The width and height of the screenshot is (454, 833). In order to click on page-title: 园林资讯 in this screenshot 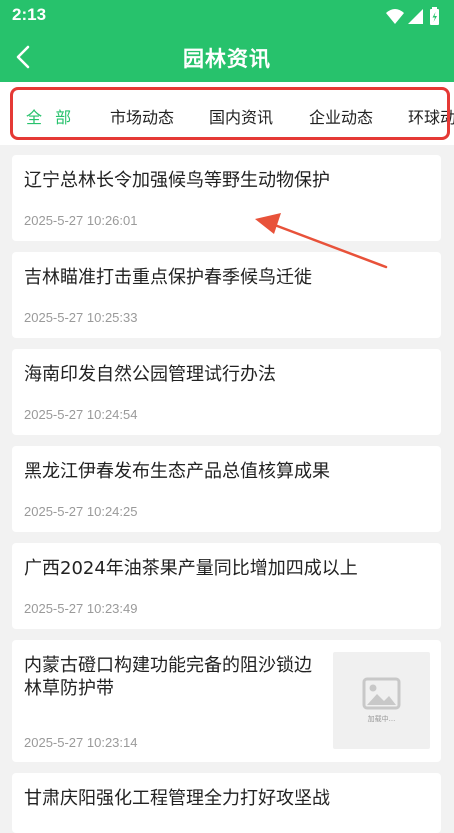, I will do `click(227, 59)`.